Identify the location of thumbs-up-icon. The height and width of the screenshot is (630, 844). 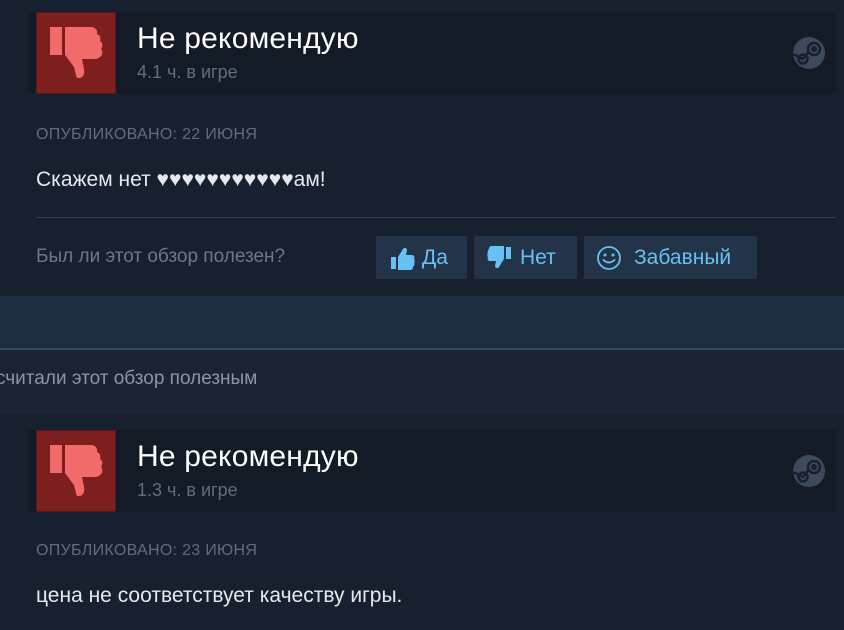
(403, 258).